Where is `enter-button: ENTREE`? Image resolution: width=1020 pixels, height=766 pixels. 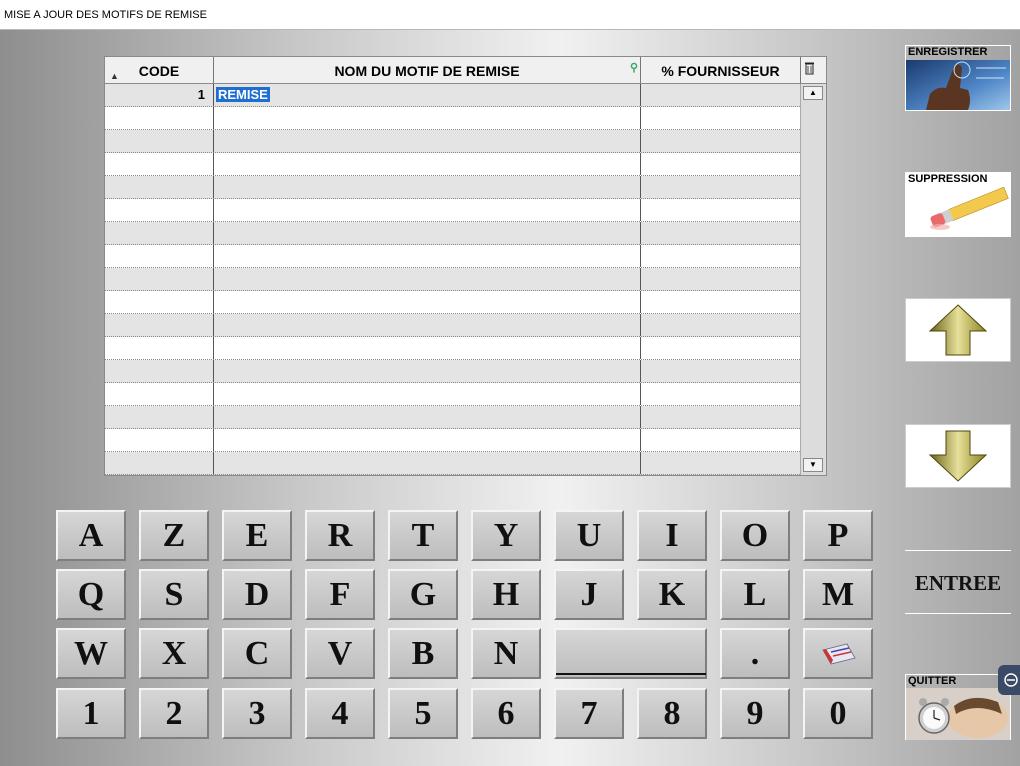
enter-button: ENTREE is located at coordinates (958, 582).